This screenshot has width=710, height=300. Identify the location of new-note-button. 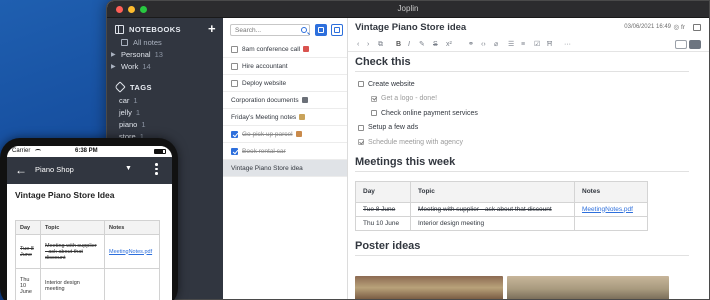
(337, 30).